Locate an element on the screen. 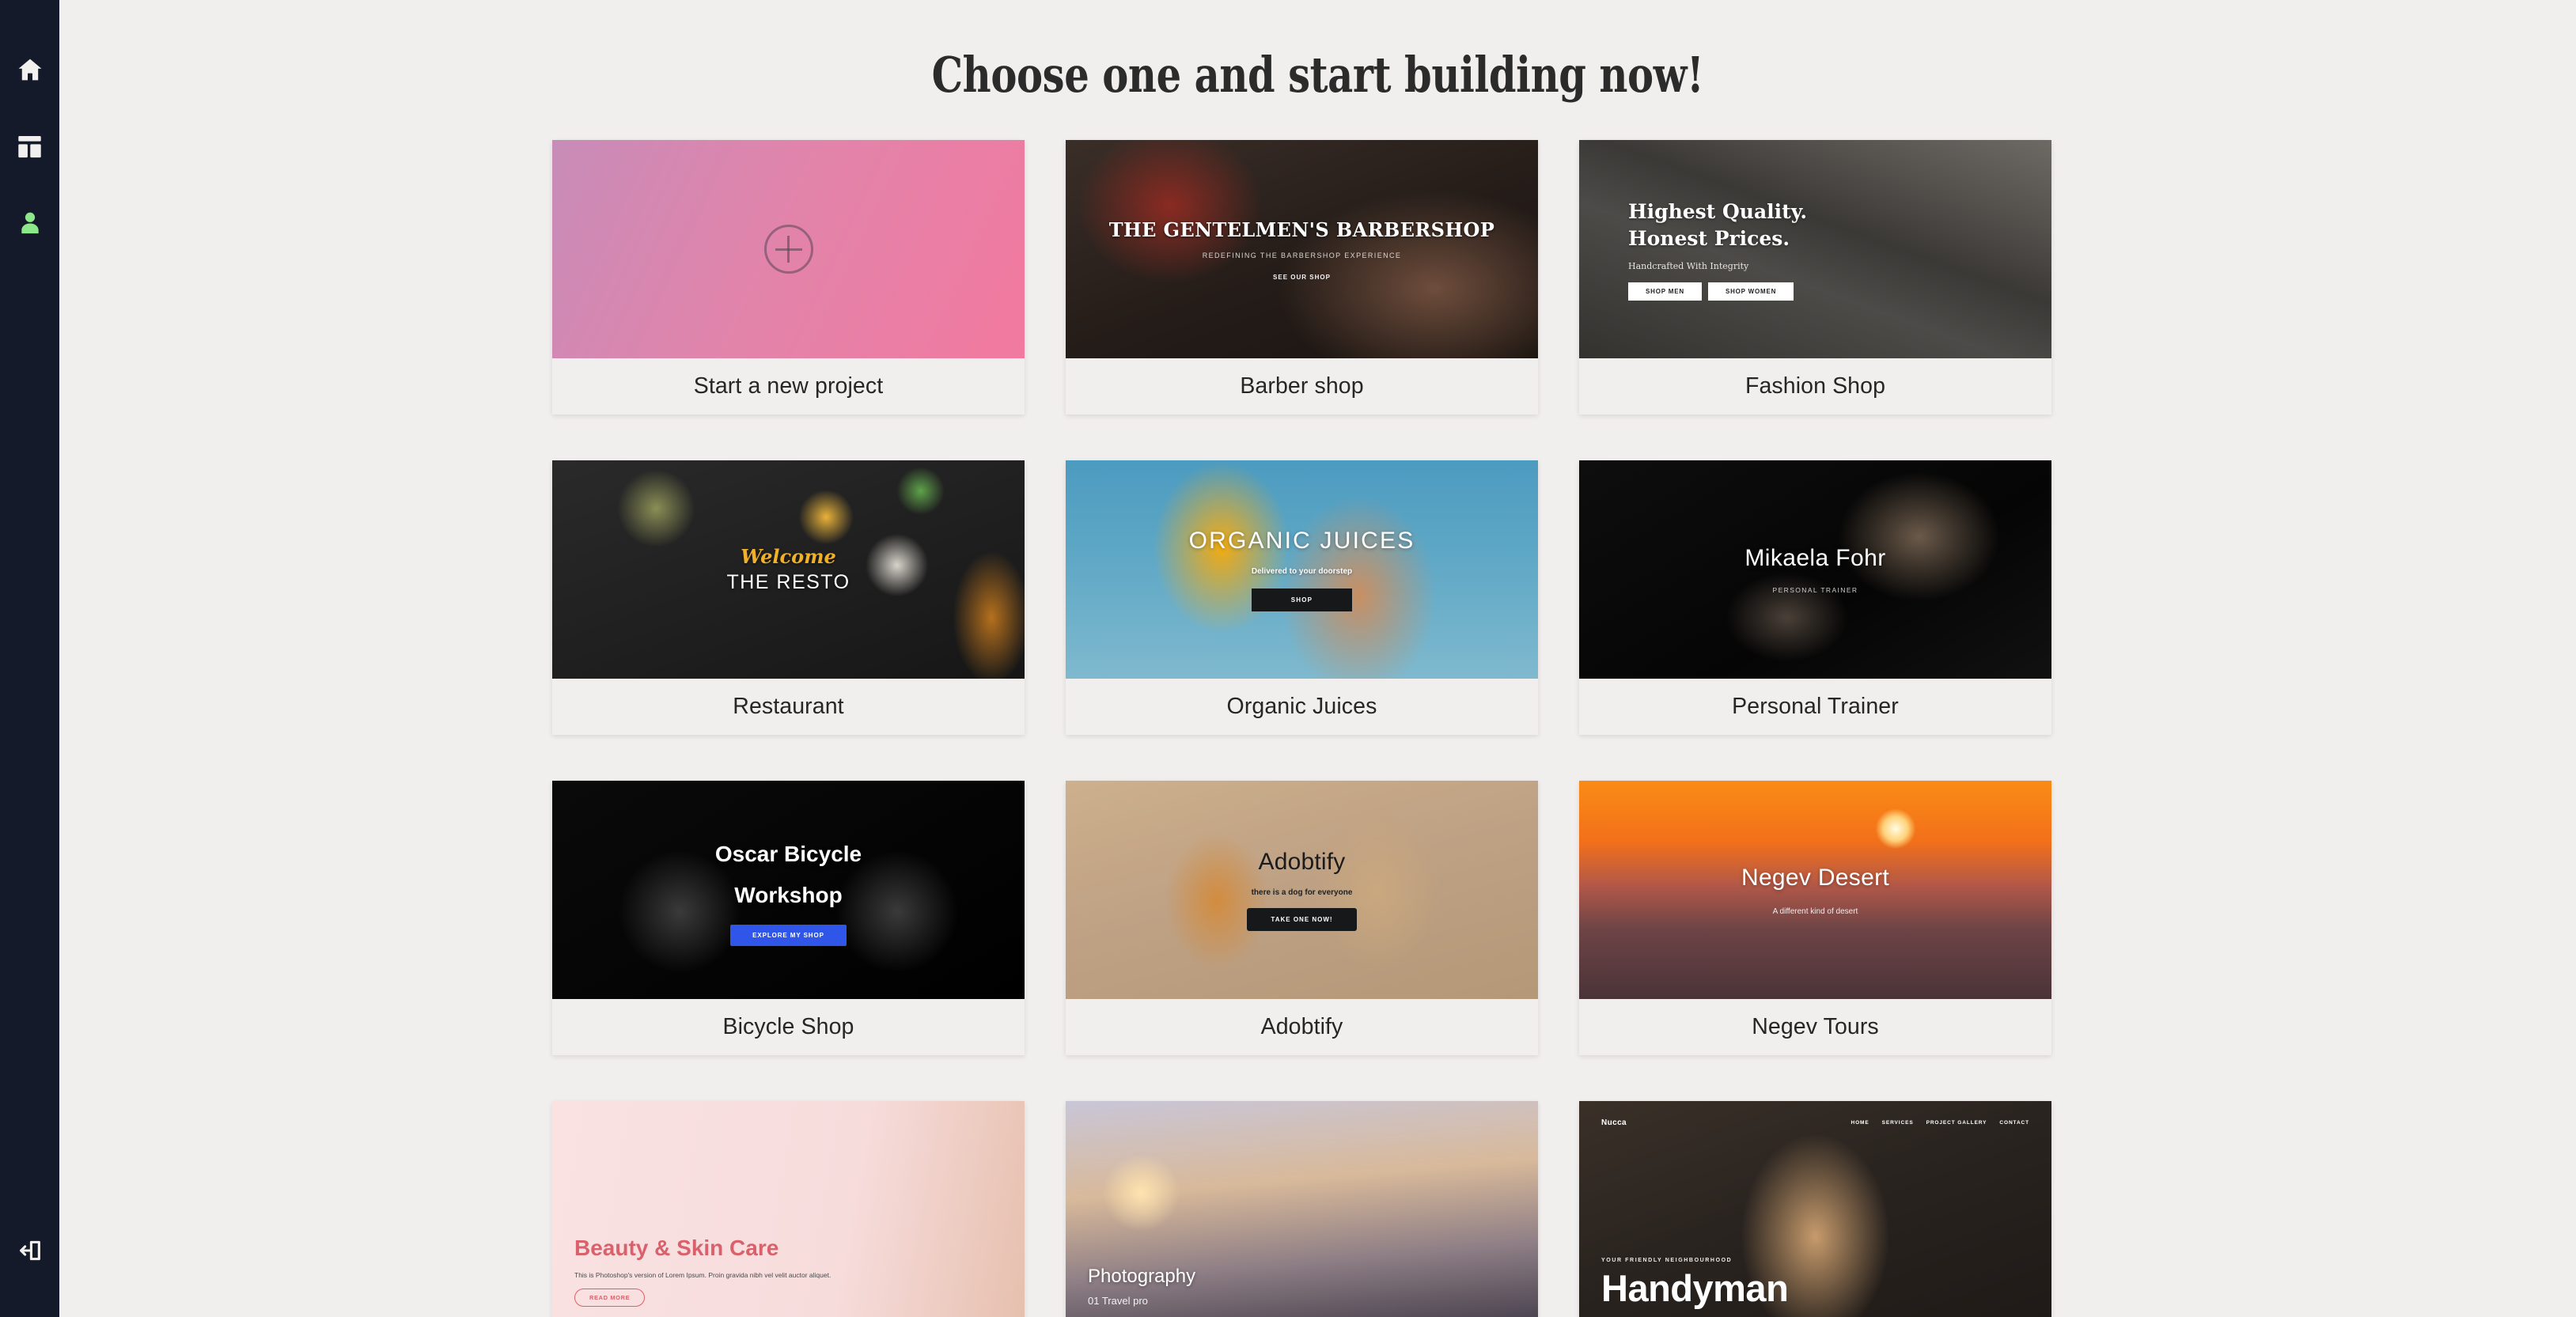  preview-heading: THE RESTO is located at coordinates (788, 582).